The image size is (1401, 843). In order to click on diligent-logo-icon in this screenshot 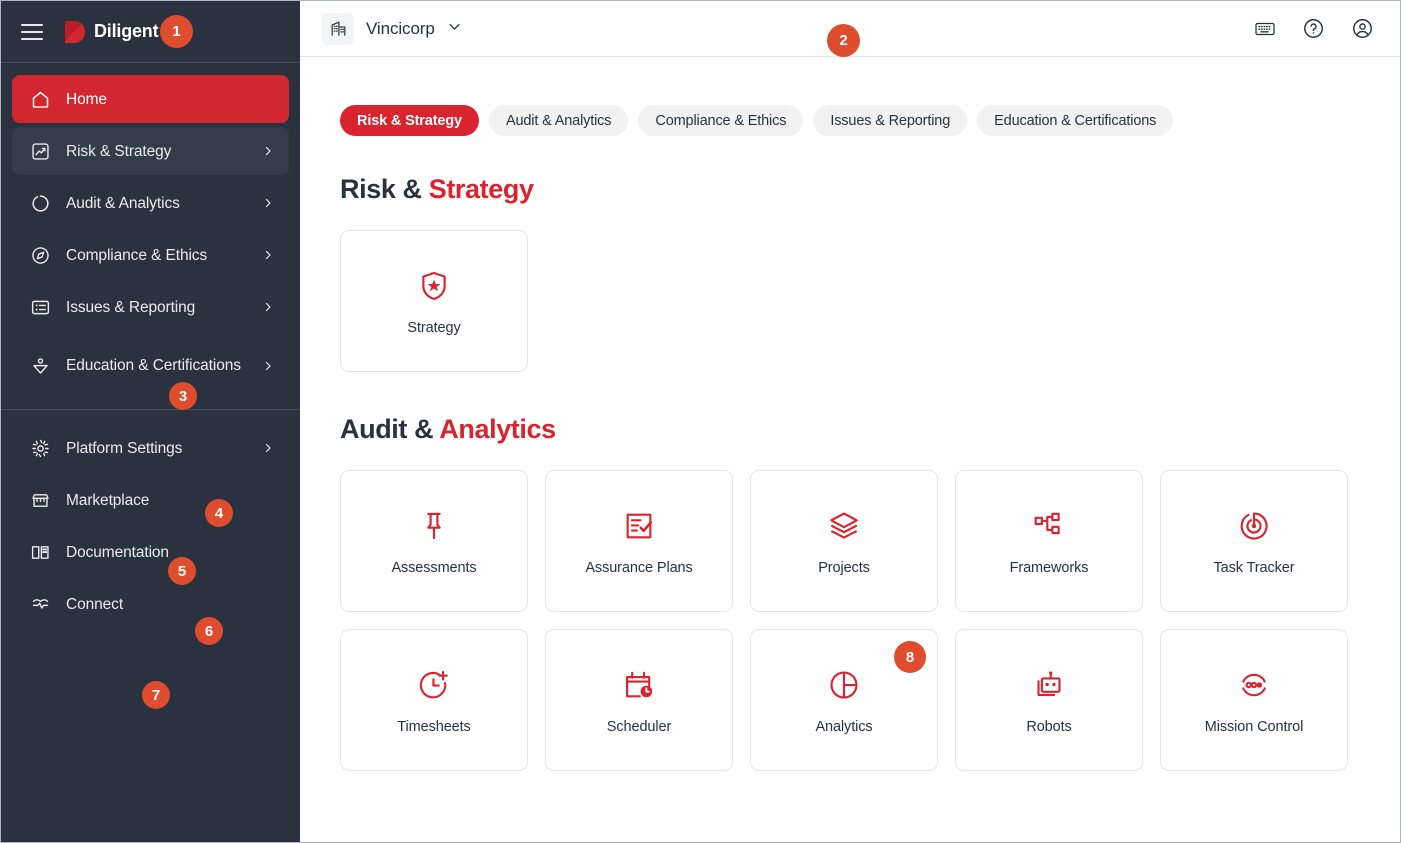, I will do `click(75, 31)`.